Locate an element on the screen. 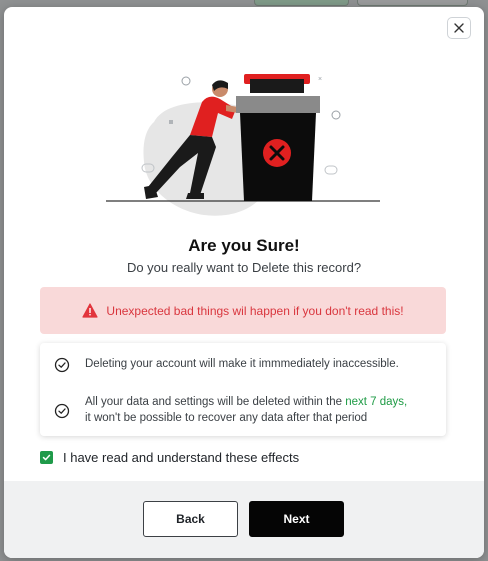 The image size is (488, 561). back-button: Back is located at coordinates (190, 519).